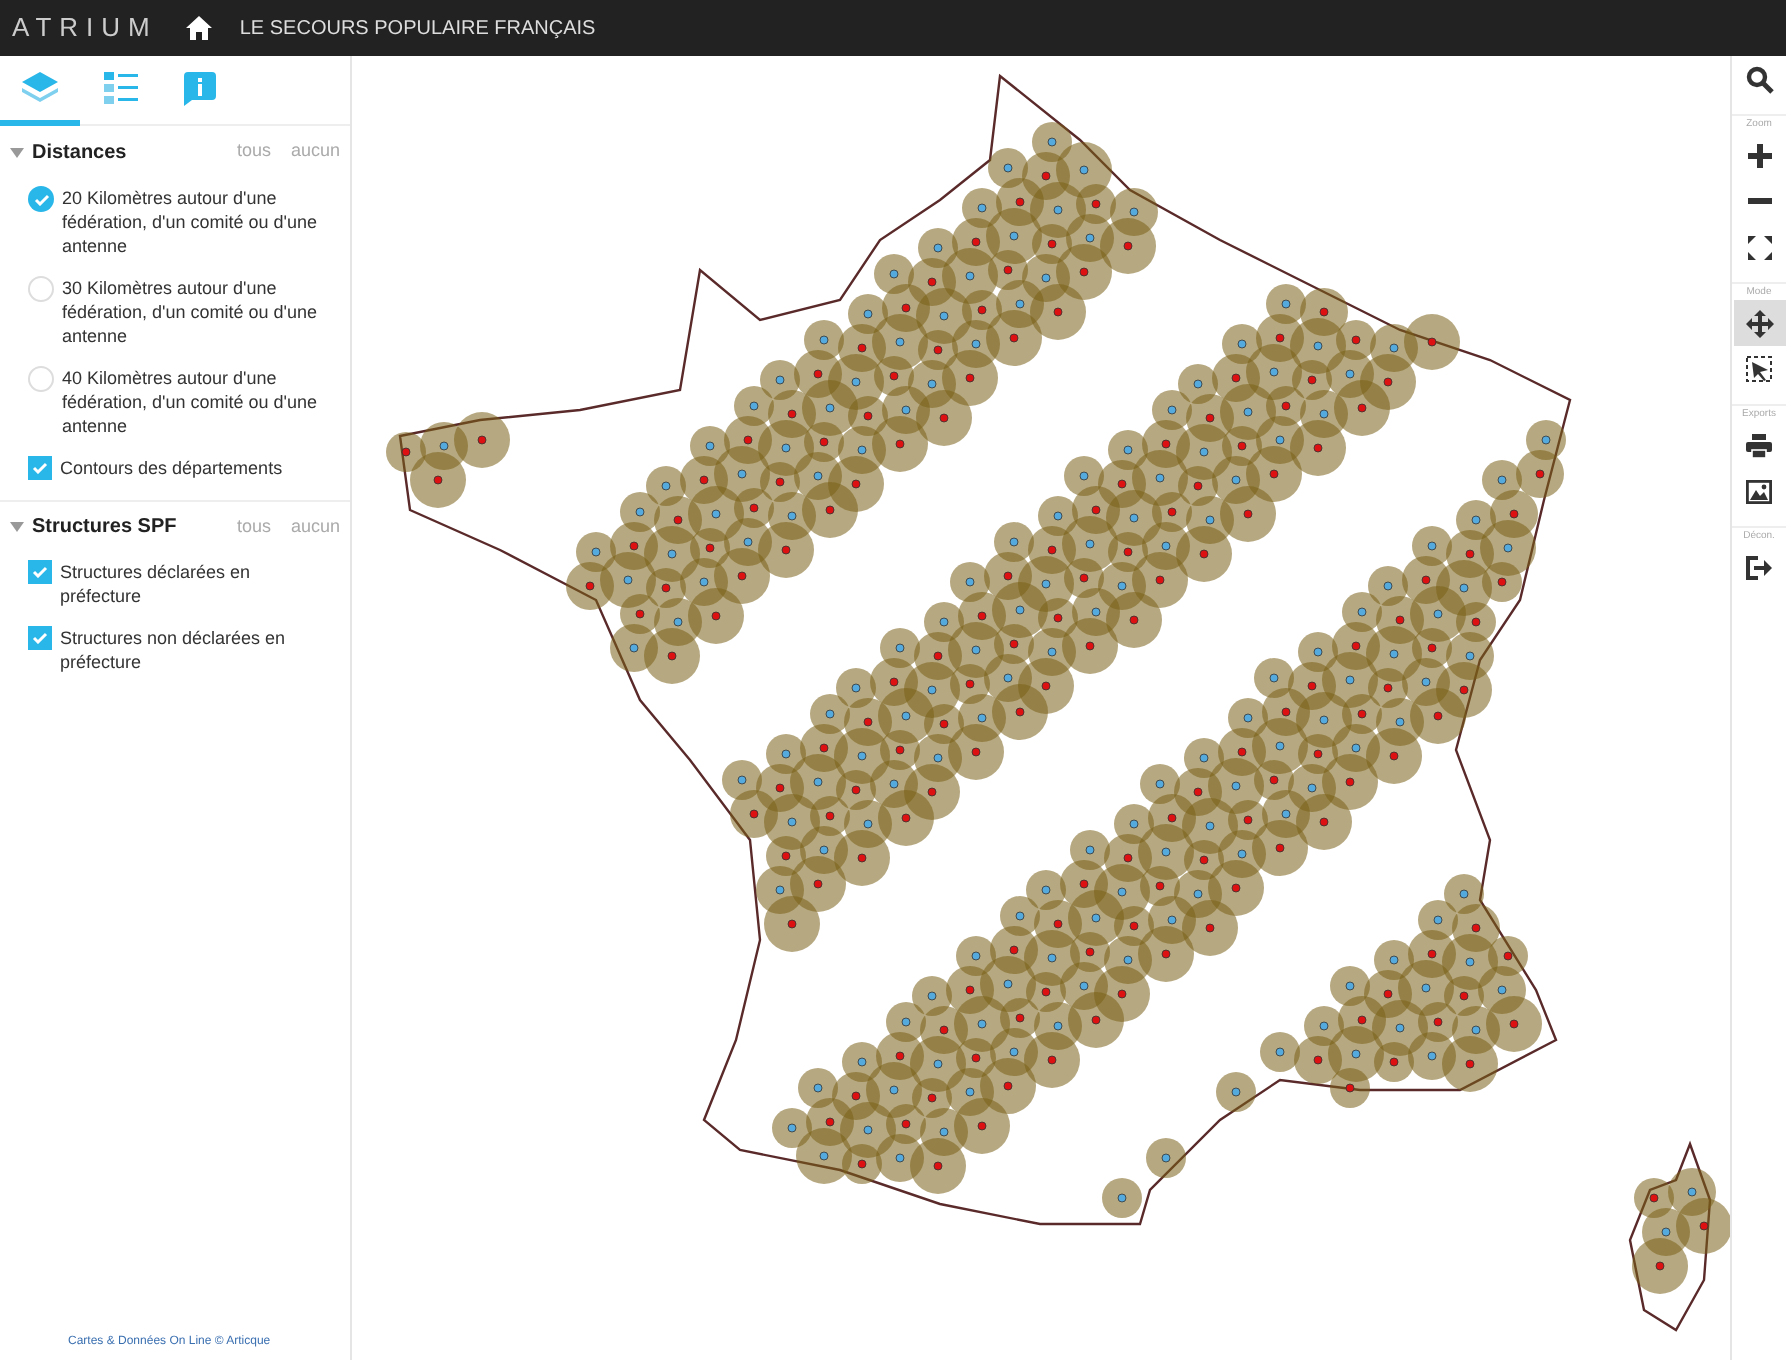 This screenshot has width=1786, height=1360. What do you see at coordinates (1759, 369) in the screenshot?
I see `selection-icon` at bounding box center [1759, 369].